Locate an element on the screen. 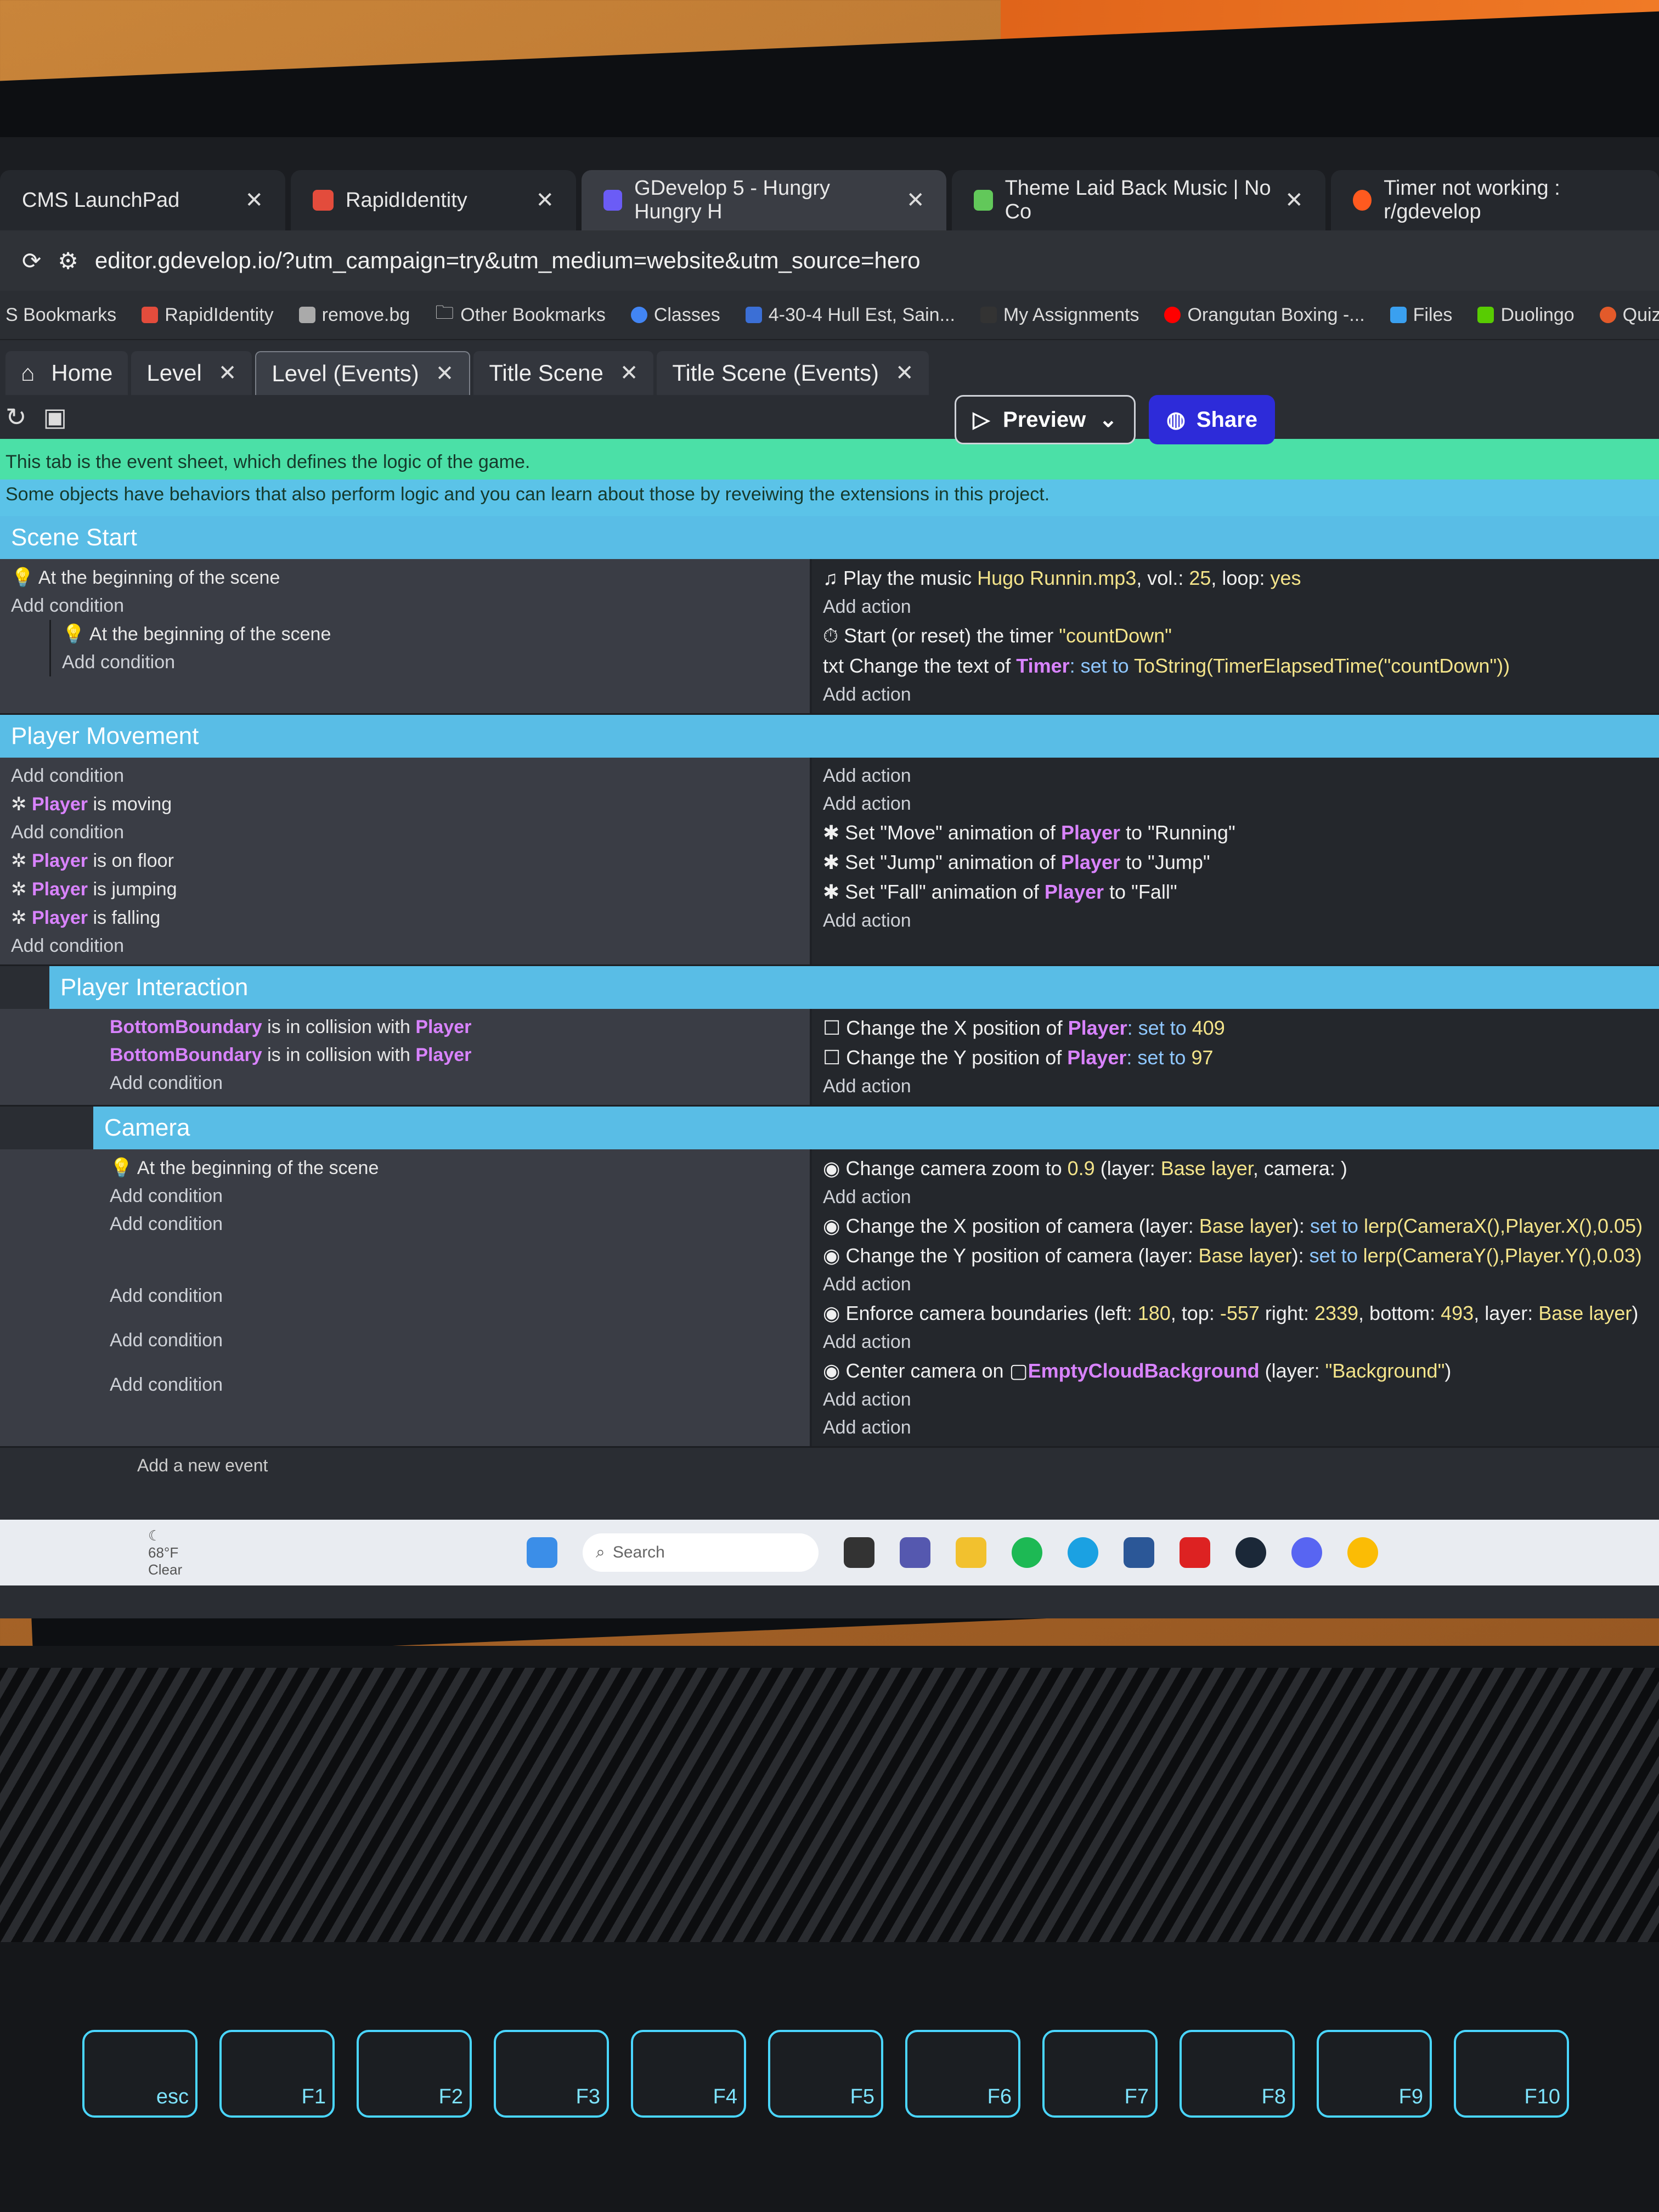 This screenshot has height=2212, width=1659. windows-start-icon is located at coordinates (542, 1552).